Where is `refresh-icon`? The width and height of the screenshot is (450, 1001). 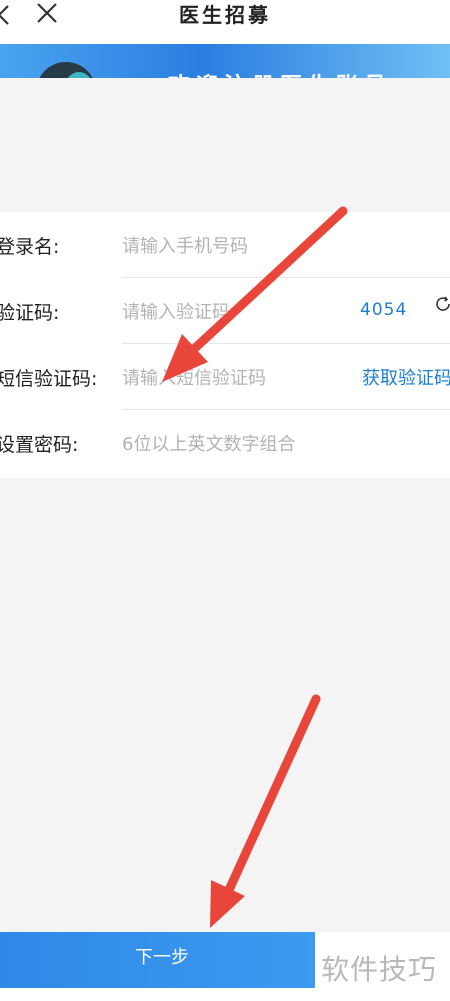 refresh-icon is located at coordinates (442, 304).